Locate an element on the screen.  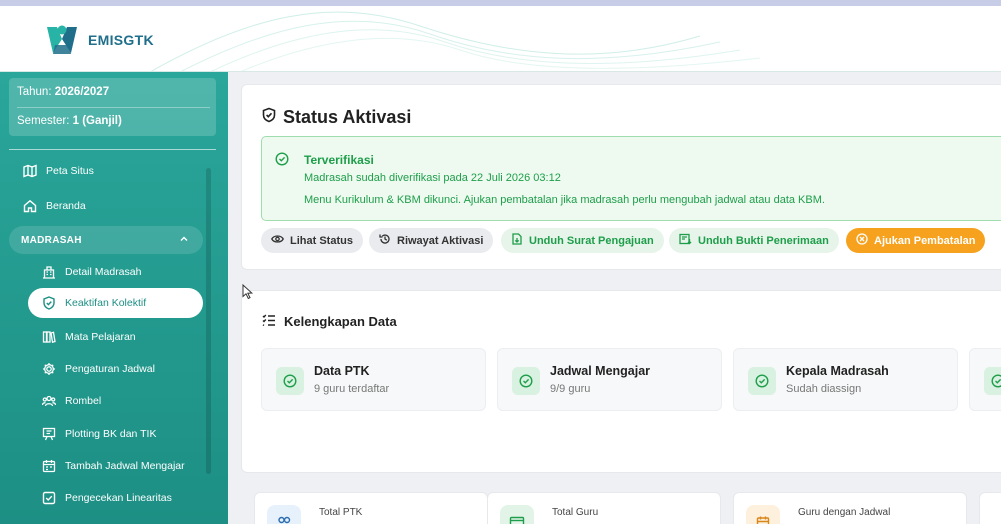
sidebar-item-beranda: Beranda is located at coordinates (106, 206).